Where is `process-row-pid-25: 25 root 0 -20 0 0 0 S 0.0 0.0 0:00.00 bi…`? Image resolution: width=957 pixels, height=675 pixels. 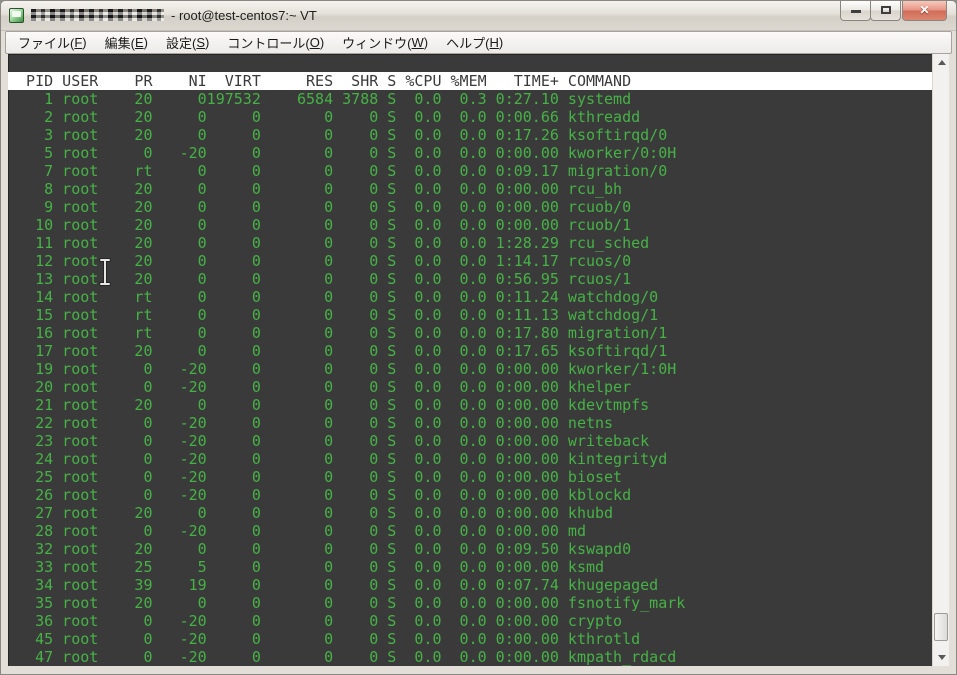
process-row-pid-25: 25 root 0 -20 0 0 0 S 0.0 0.0 0:00.00 bi… is located at coordinates (315, 477).